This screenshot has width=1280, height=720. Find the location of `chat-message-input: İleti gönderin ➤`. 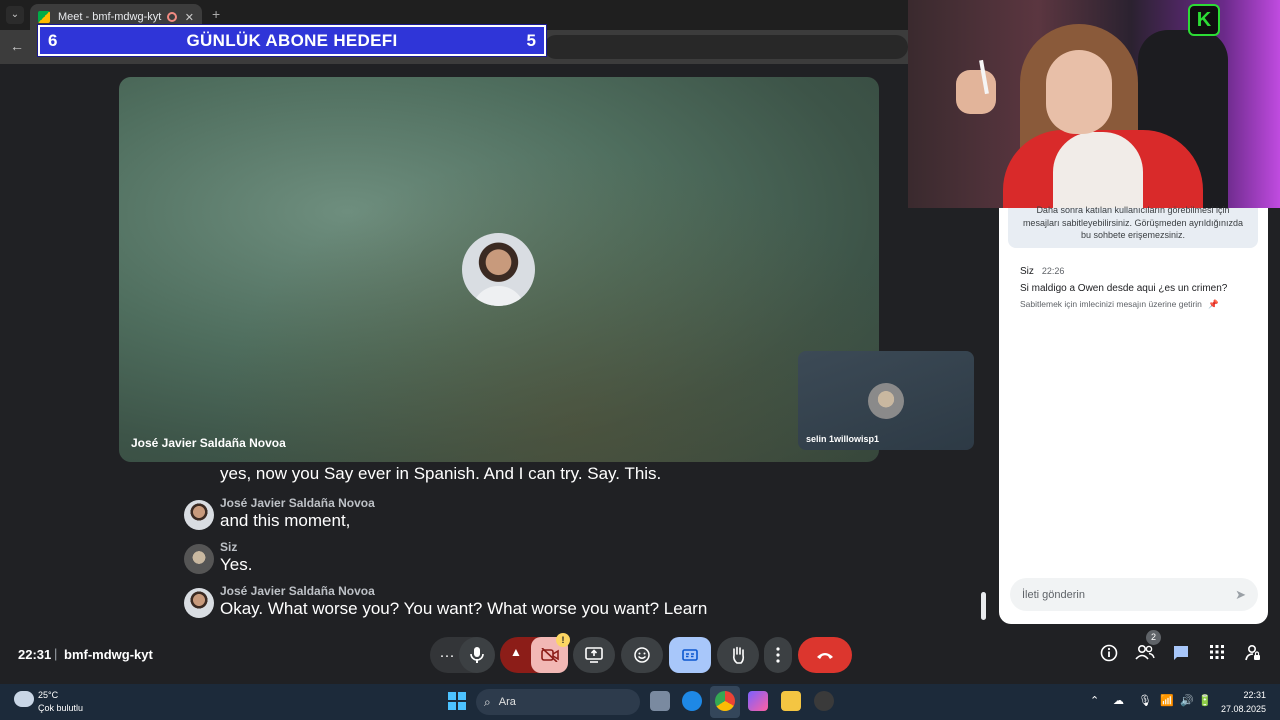

chat-message-input: İleti gönderin ➤ is located at coordinates (1134, 594).